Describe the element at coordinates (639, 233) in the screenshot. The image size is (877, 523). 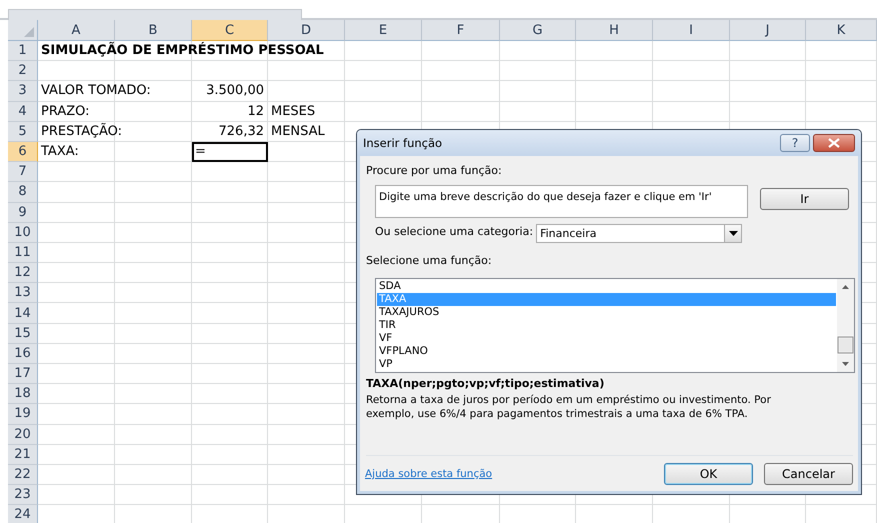
I see `category-dropdown: Financeira` at that location.